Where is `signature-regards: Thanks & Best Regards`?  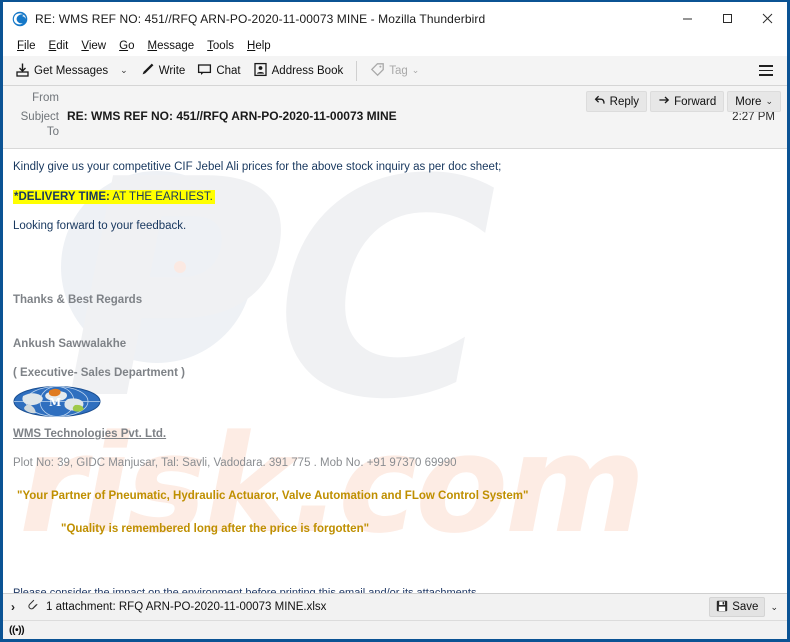
signature-regards: Thanks & Best Regards is located at coordinates (78, 300).